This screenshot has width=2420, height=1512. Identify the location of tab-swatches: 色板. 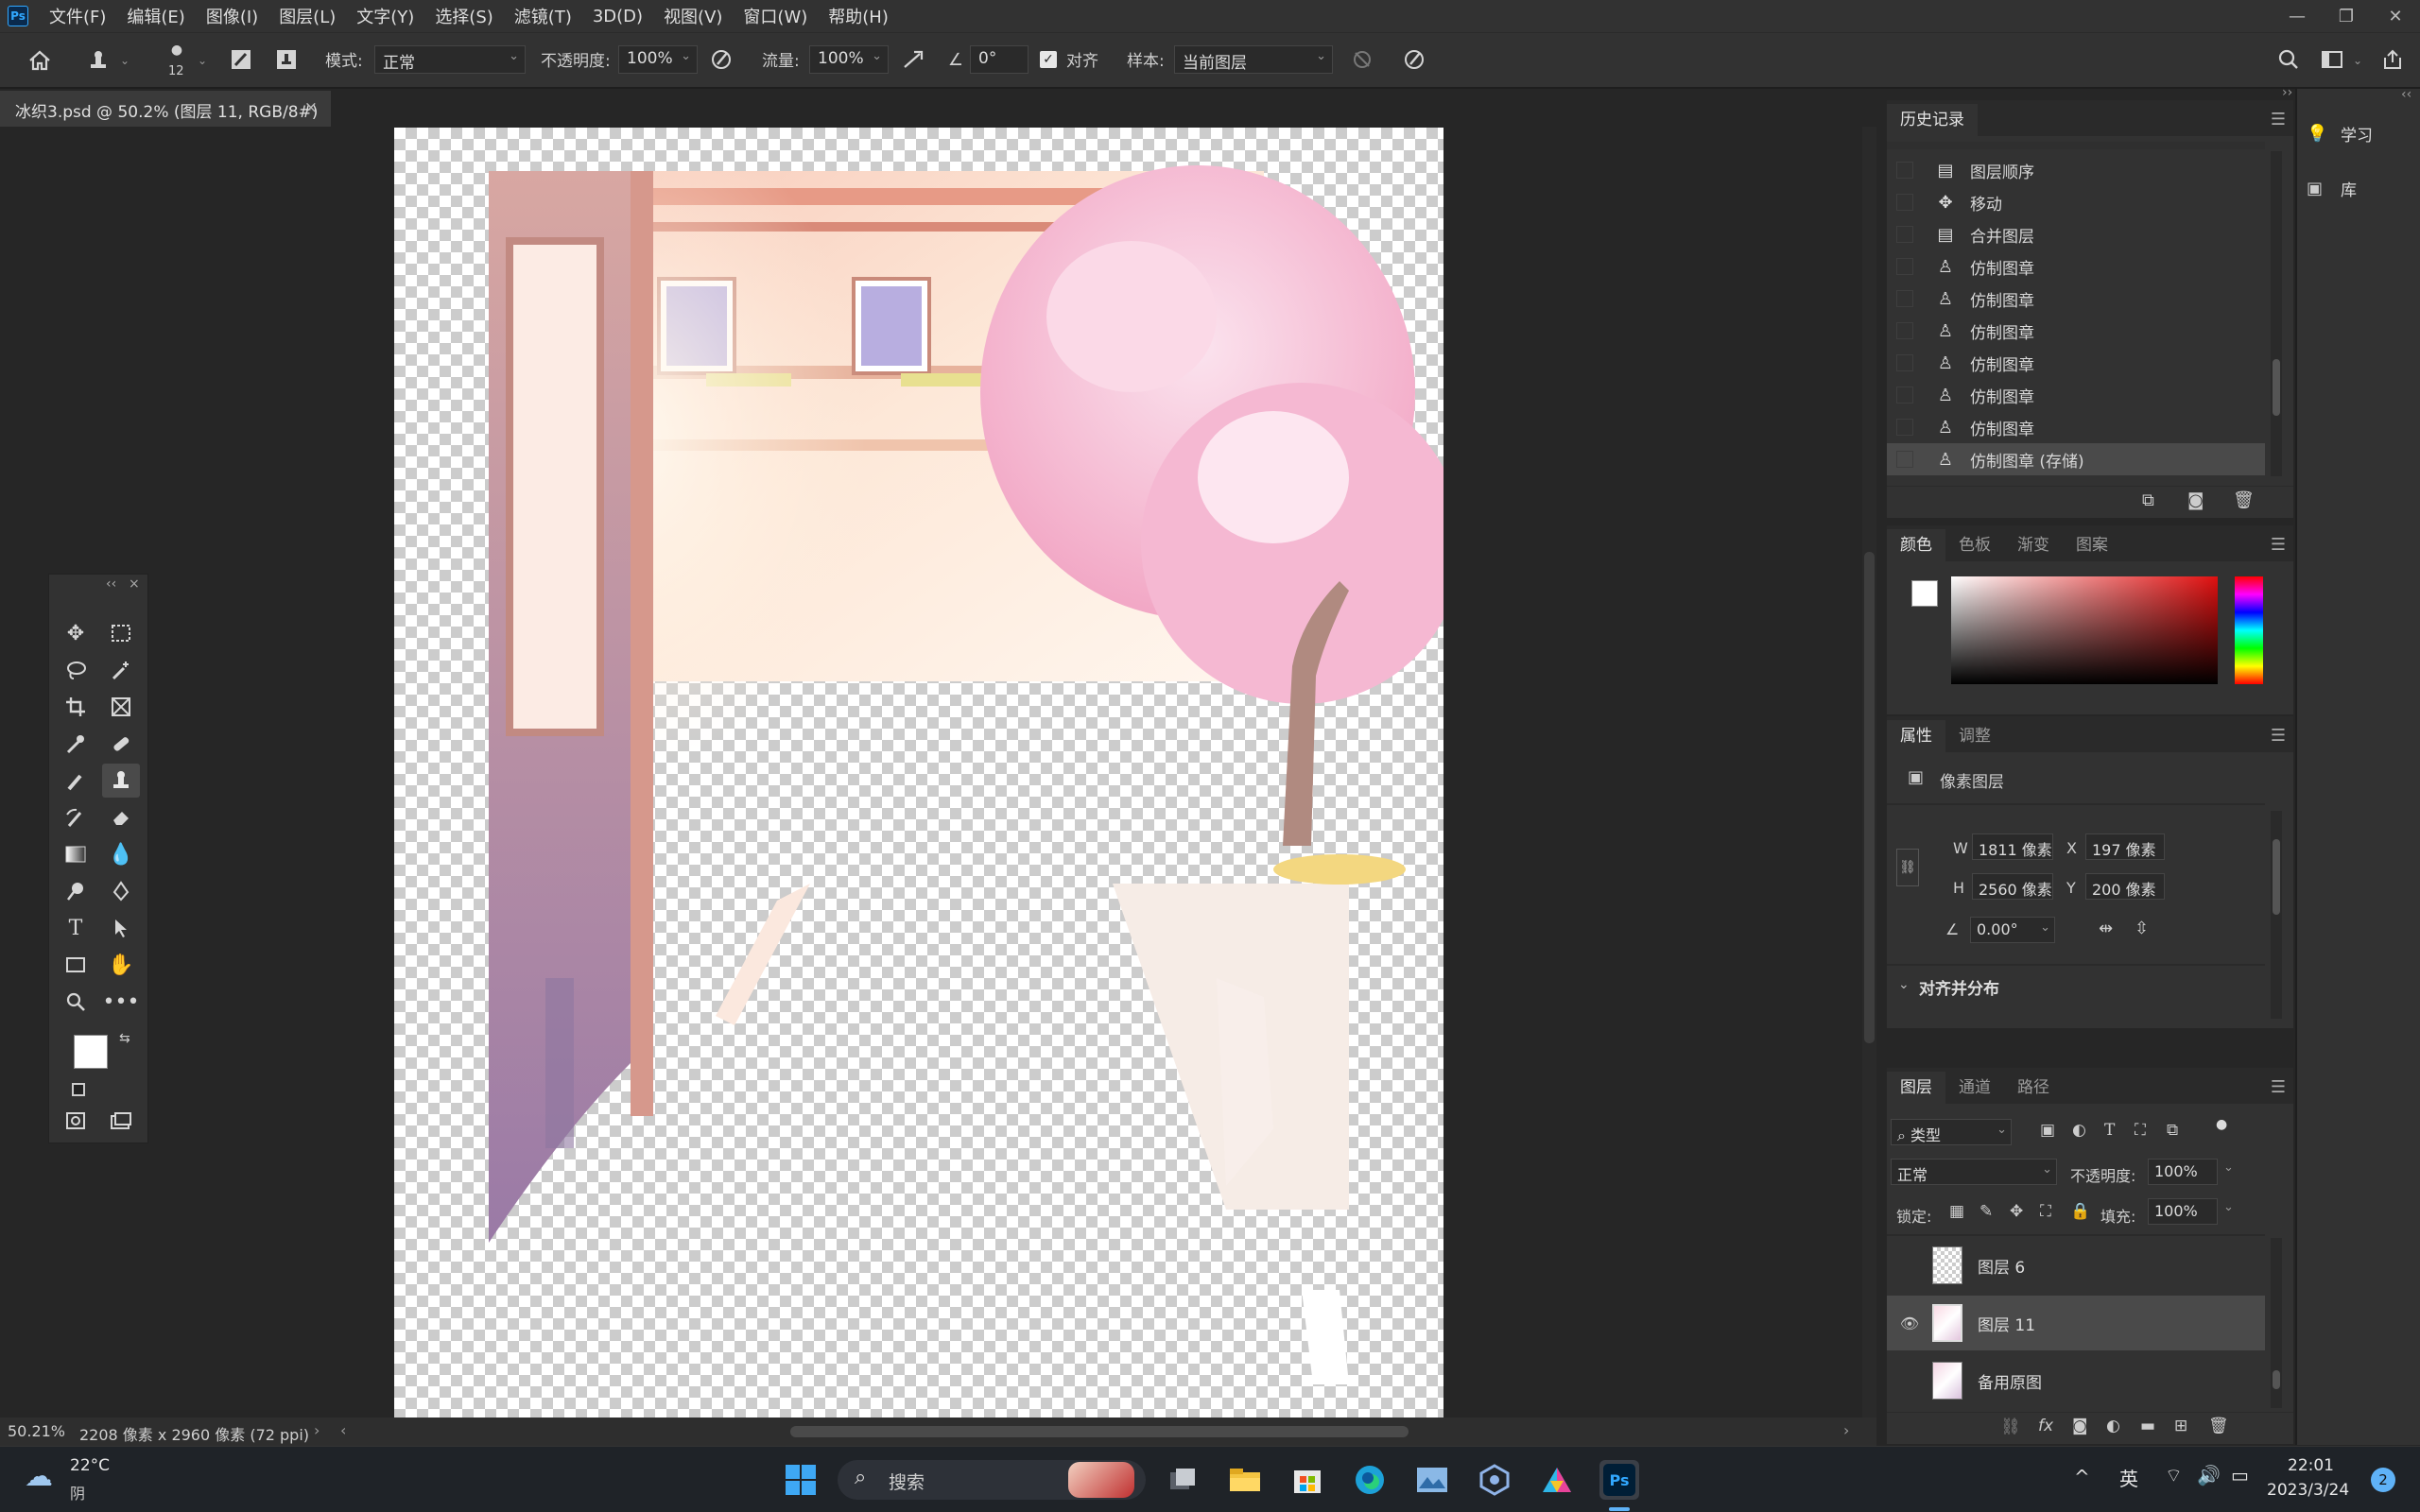
(1975, 545).